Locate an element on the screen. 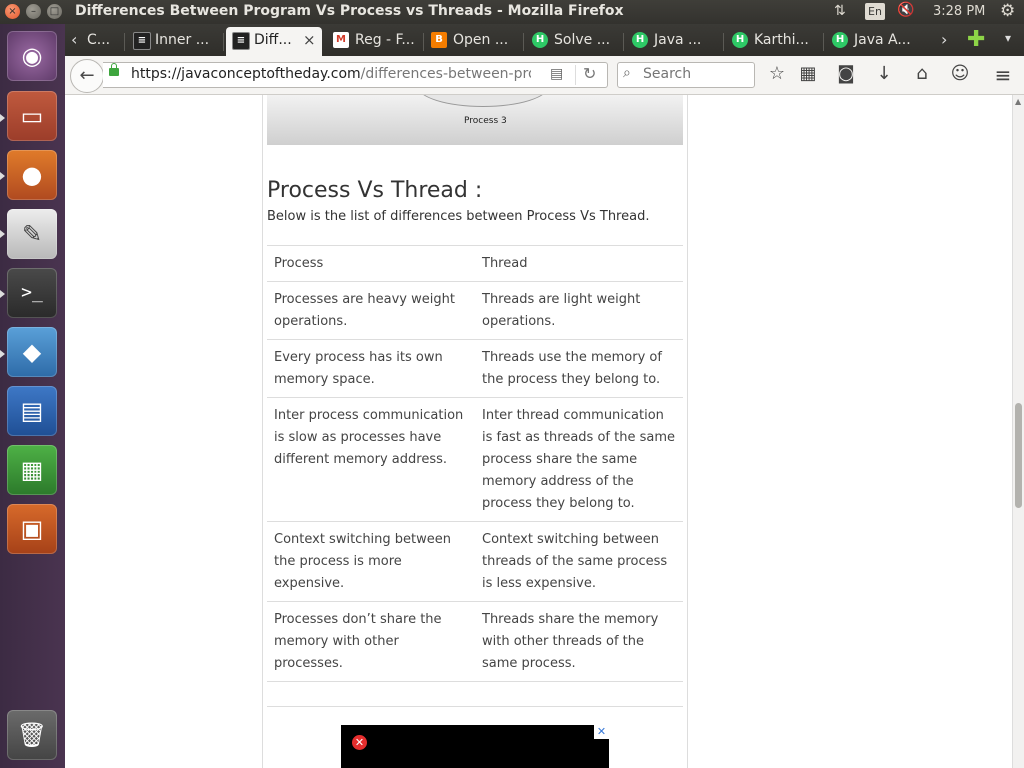 The width and height of the screenshot is (1024, 768). new-tab-plus-icon: ✚ is located at coordinates (976, 39).